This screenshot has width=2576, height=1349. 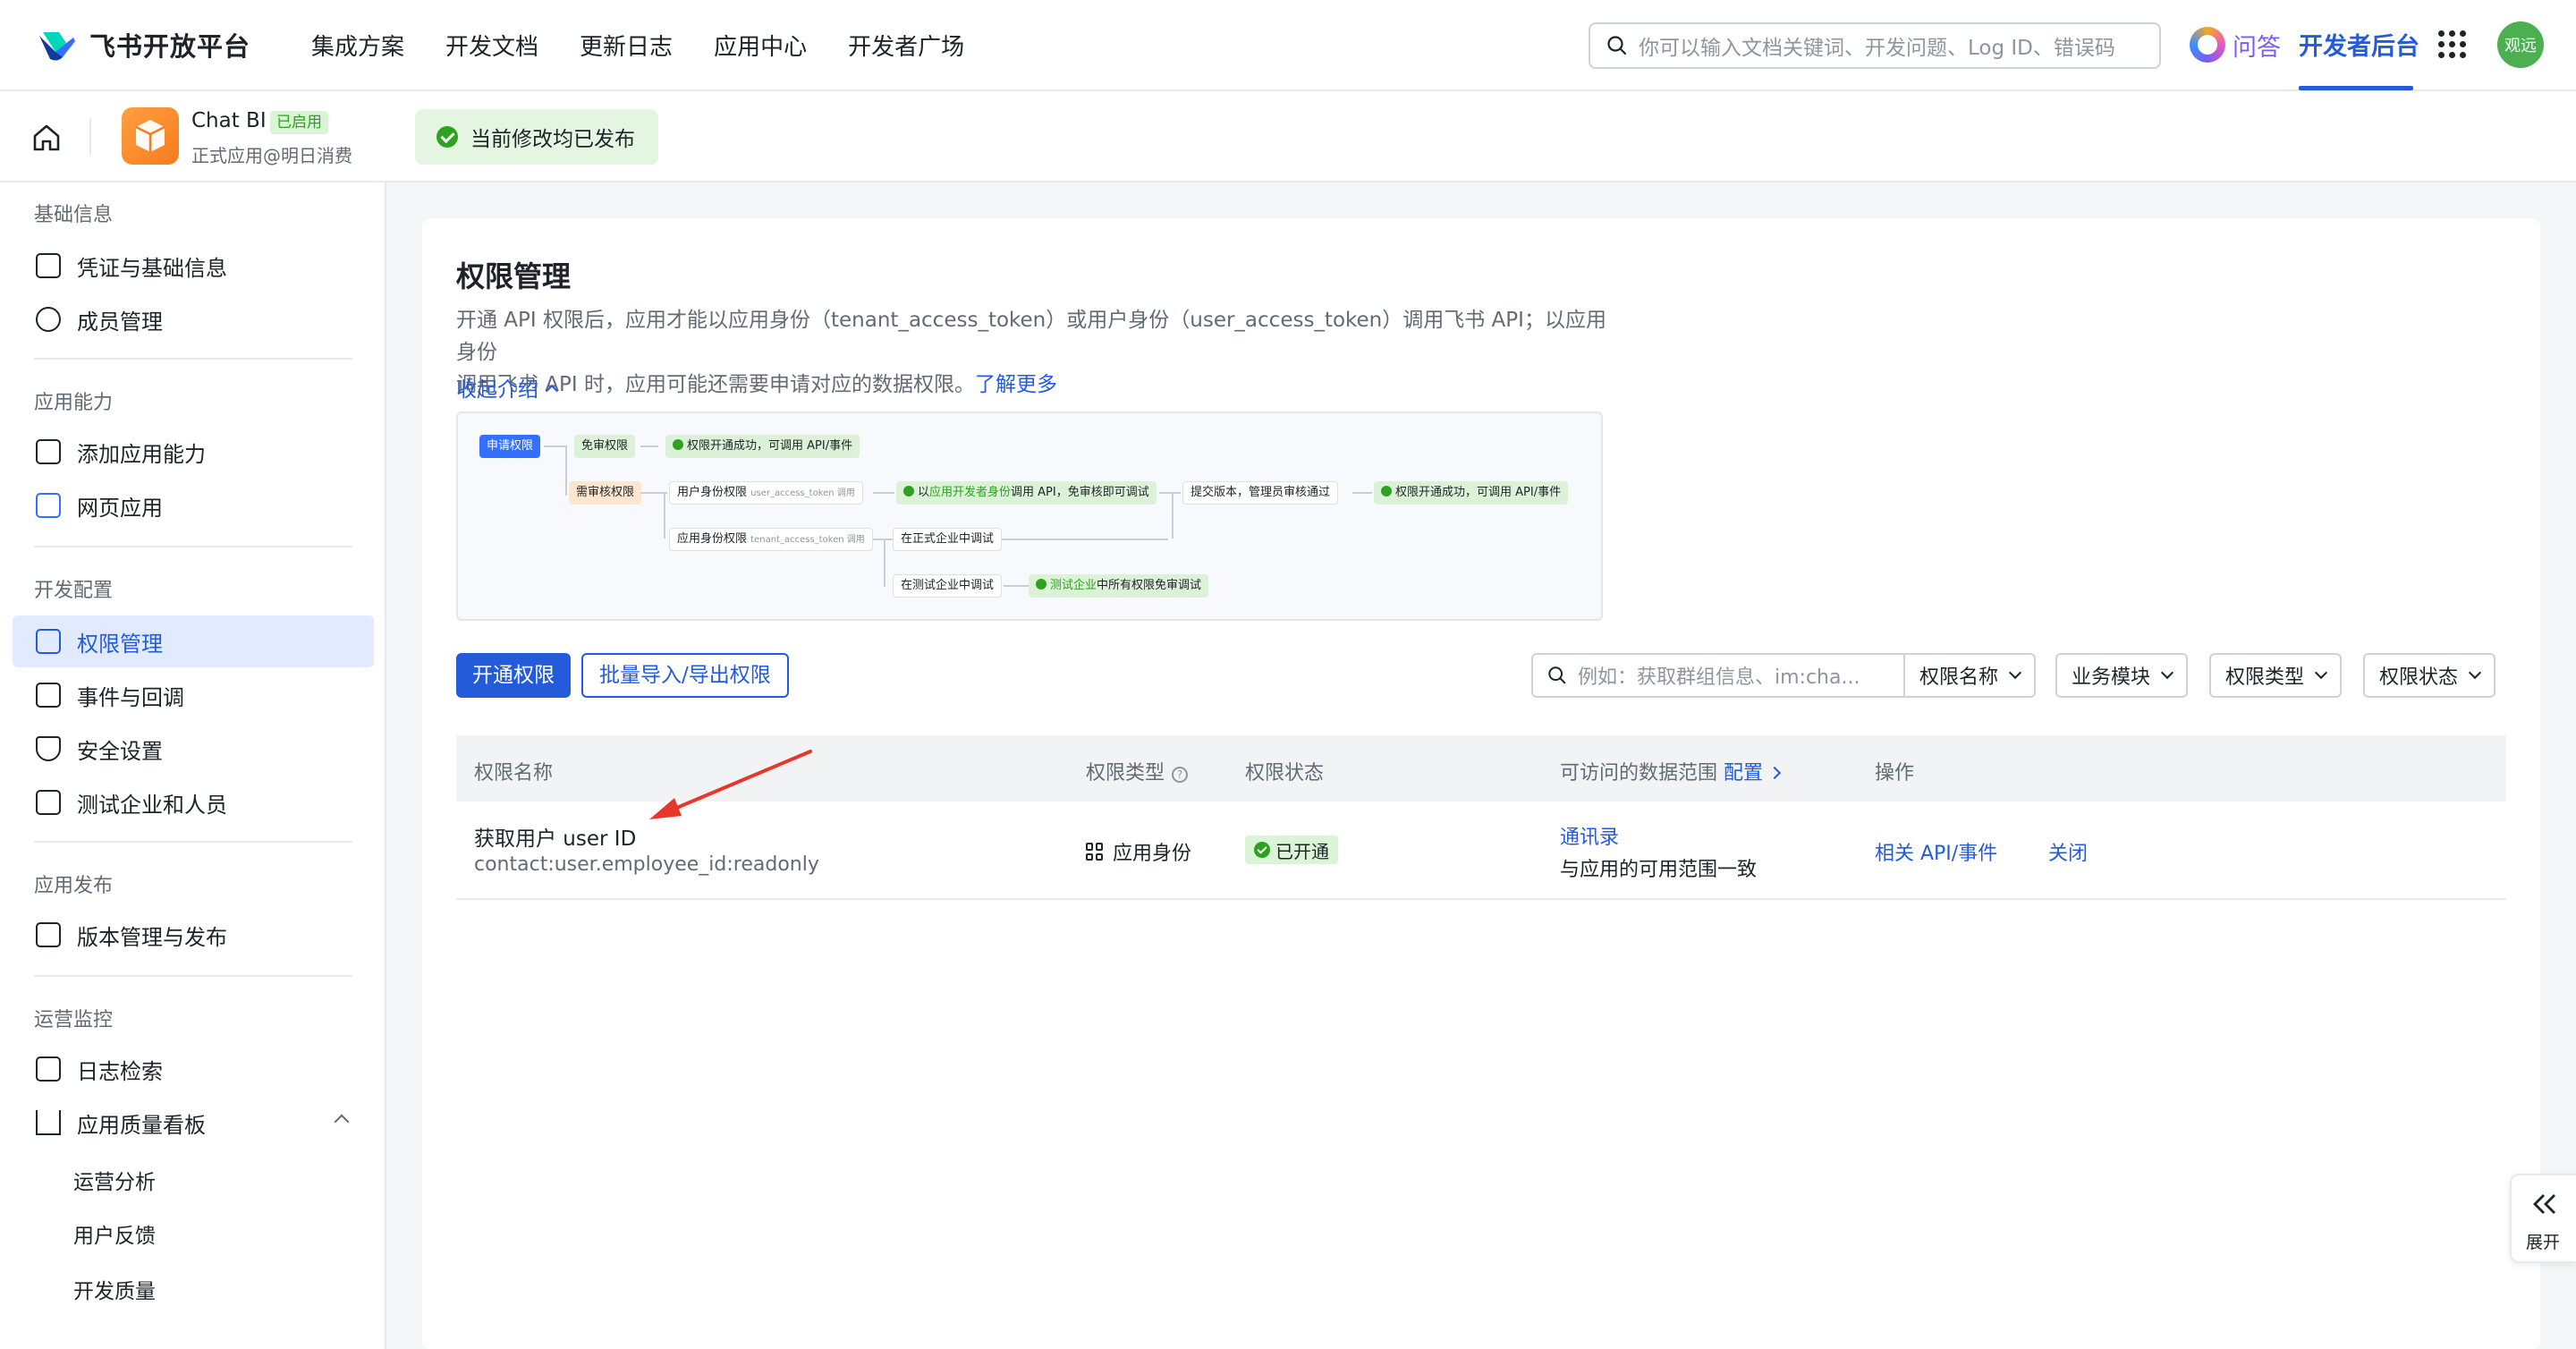 What do you see at coordinates (2122, 675) in the screenshot?
I see `filter-module-select: 业务模块` at bounding box center [2122, 675].